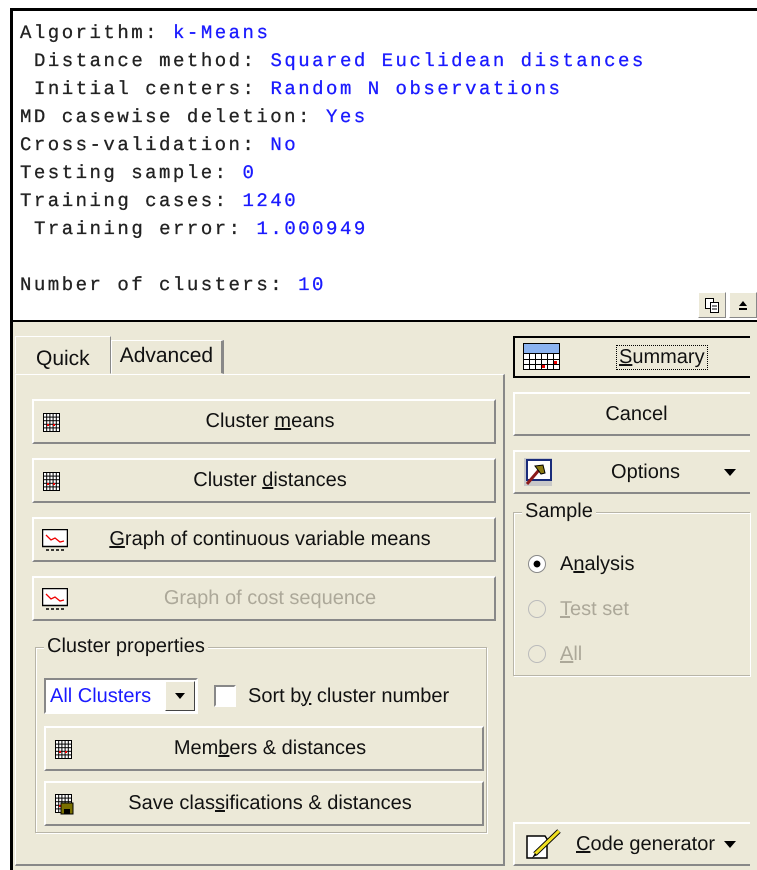  Describe the element at coordinates (312, 285) in the screenshot. I see `report-value: 10` at that location.